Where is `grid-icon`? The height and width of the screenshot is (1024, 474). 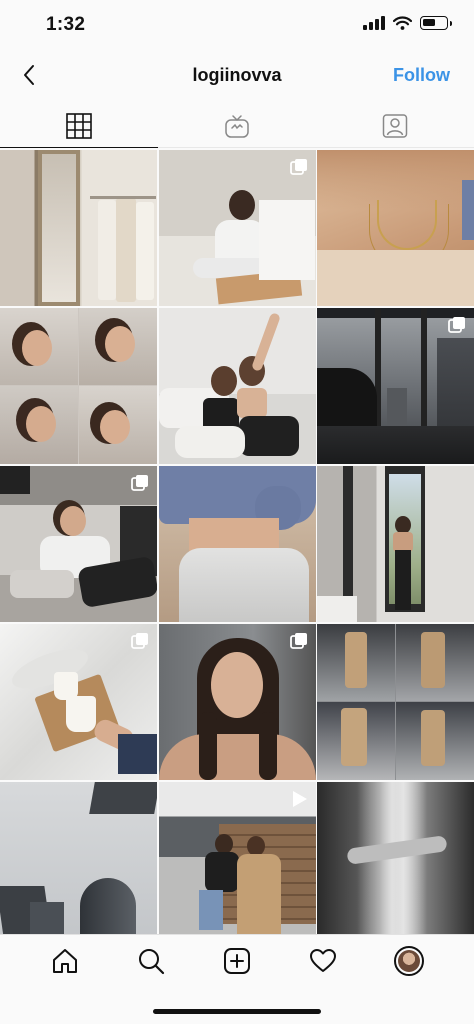 grid-icon is located at coordinates (79, 125).